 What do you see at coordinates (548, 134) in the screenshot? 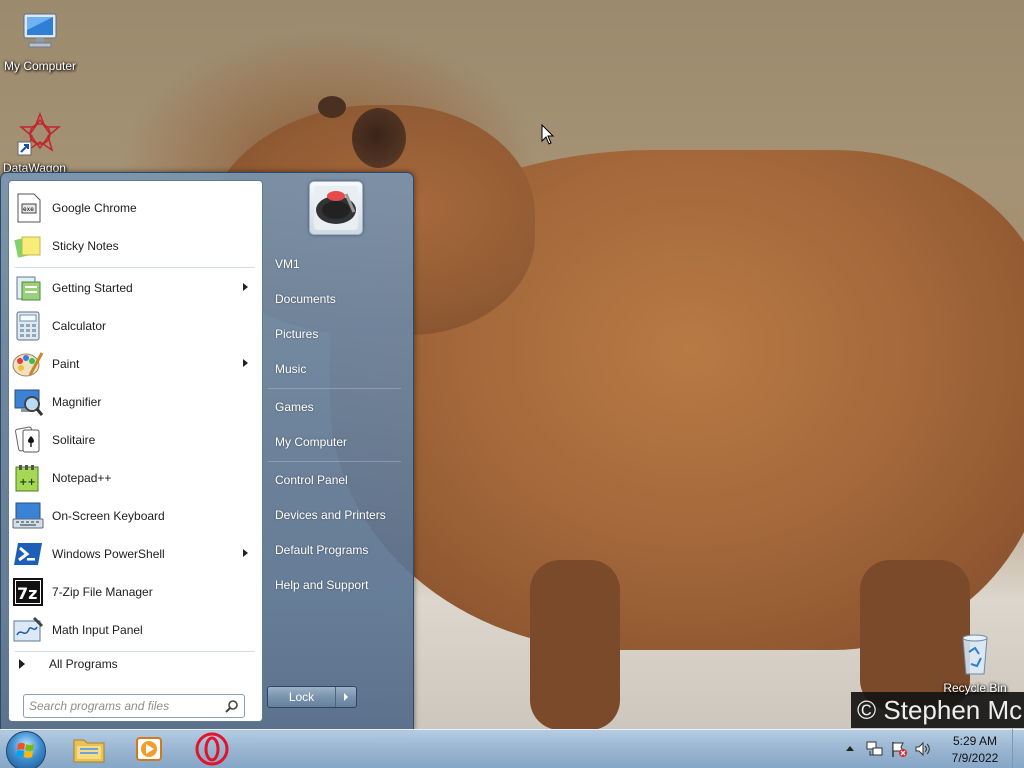
I see `mouse-cursor-icon` at bounding box center [548, 134].